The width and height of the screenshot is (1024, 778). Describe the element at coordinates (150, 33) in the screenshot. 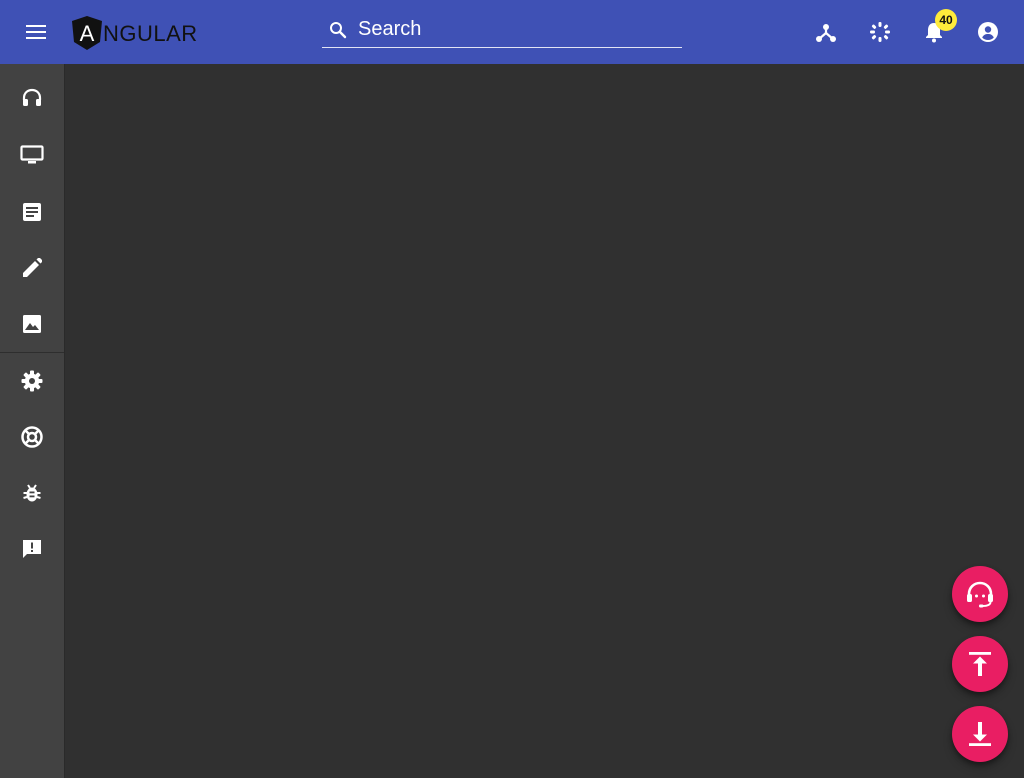

I see `logo-text: NGULAR` at that location.